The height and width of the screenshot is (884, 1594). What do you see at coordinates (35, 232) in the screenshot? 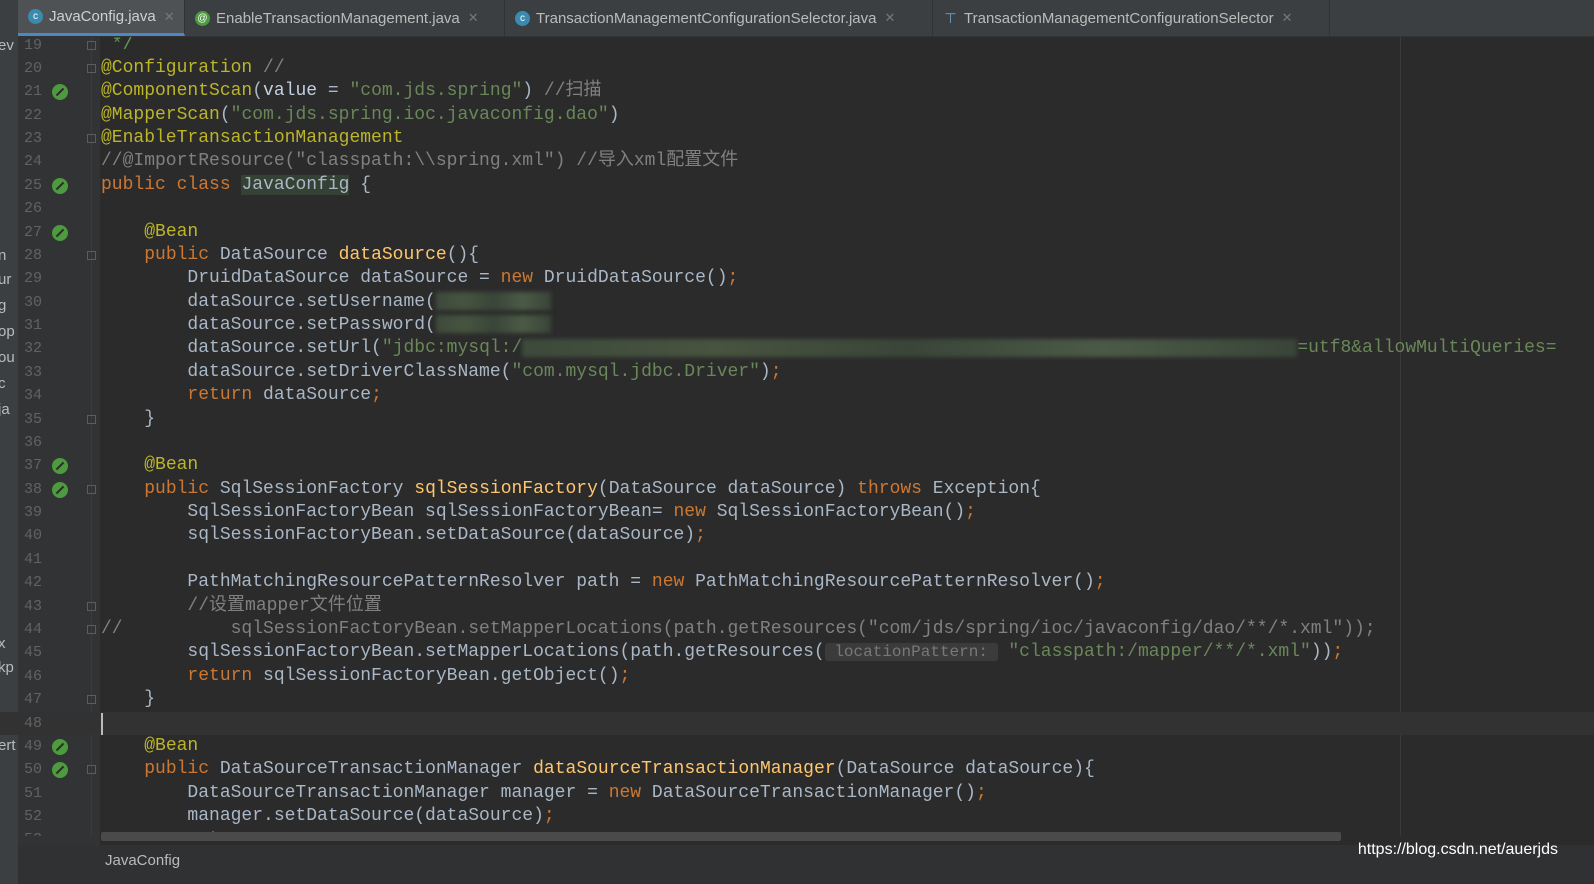
I see `line-number: 27` at bounding box center [35, 232].